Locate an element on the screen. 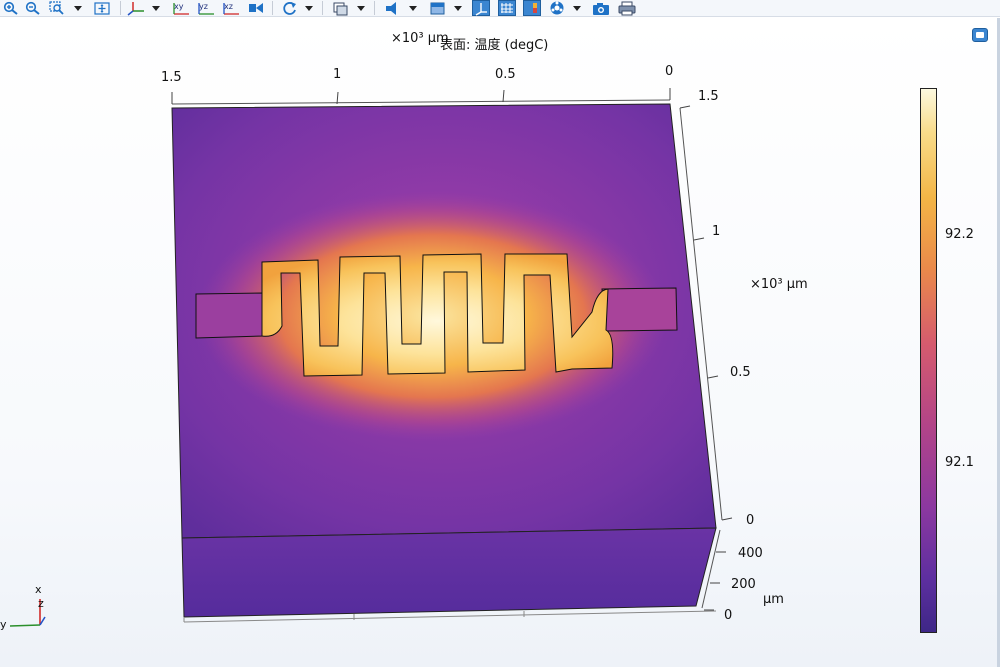 This screenshot has width=1000, height=667. right-axis-tick: 1 is located at coordinates (716, 231).